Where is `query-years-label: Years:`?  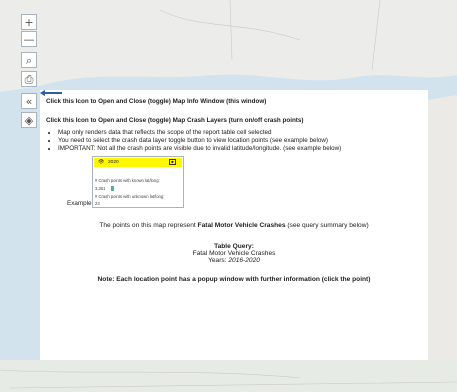 query-years-label: Years: is located at coordinates (218, 260).